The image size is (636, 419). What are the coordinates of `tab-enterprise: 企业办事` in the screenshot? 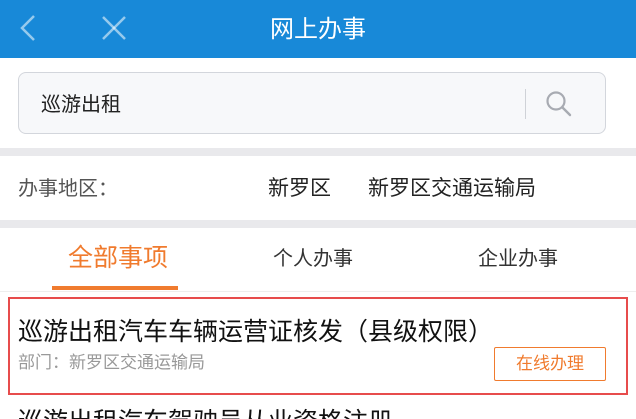 It's located at (518, 260).